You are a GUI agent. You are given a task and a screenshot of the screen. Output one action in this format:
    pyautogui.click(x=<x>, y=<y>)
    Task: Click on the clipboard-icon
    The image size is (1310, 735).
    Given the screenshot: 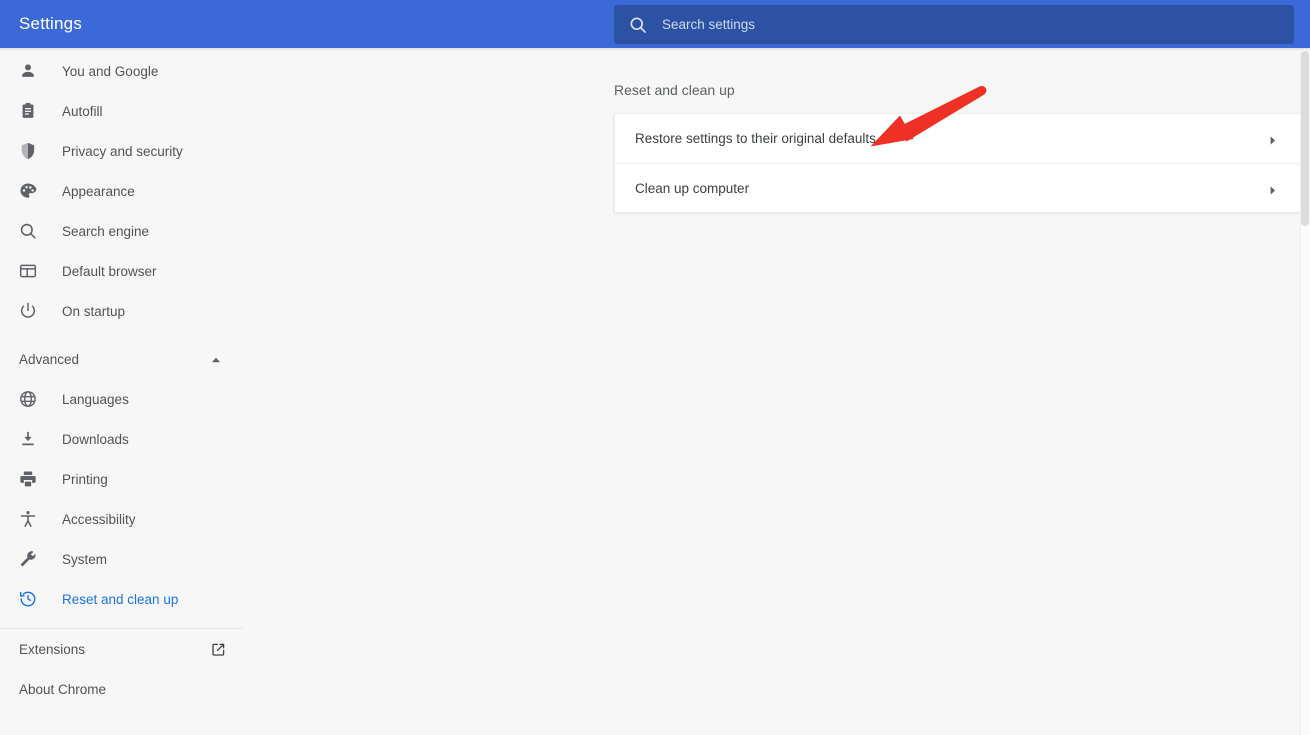 What is the action you would take?
    pyautogui.click(x=28, y=111)
    